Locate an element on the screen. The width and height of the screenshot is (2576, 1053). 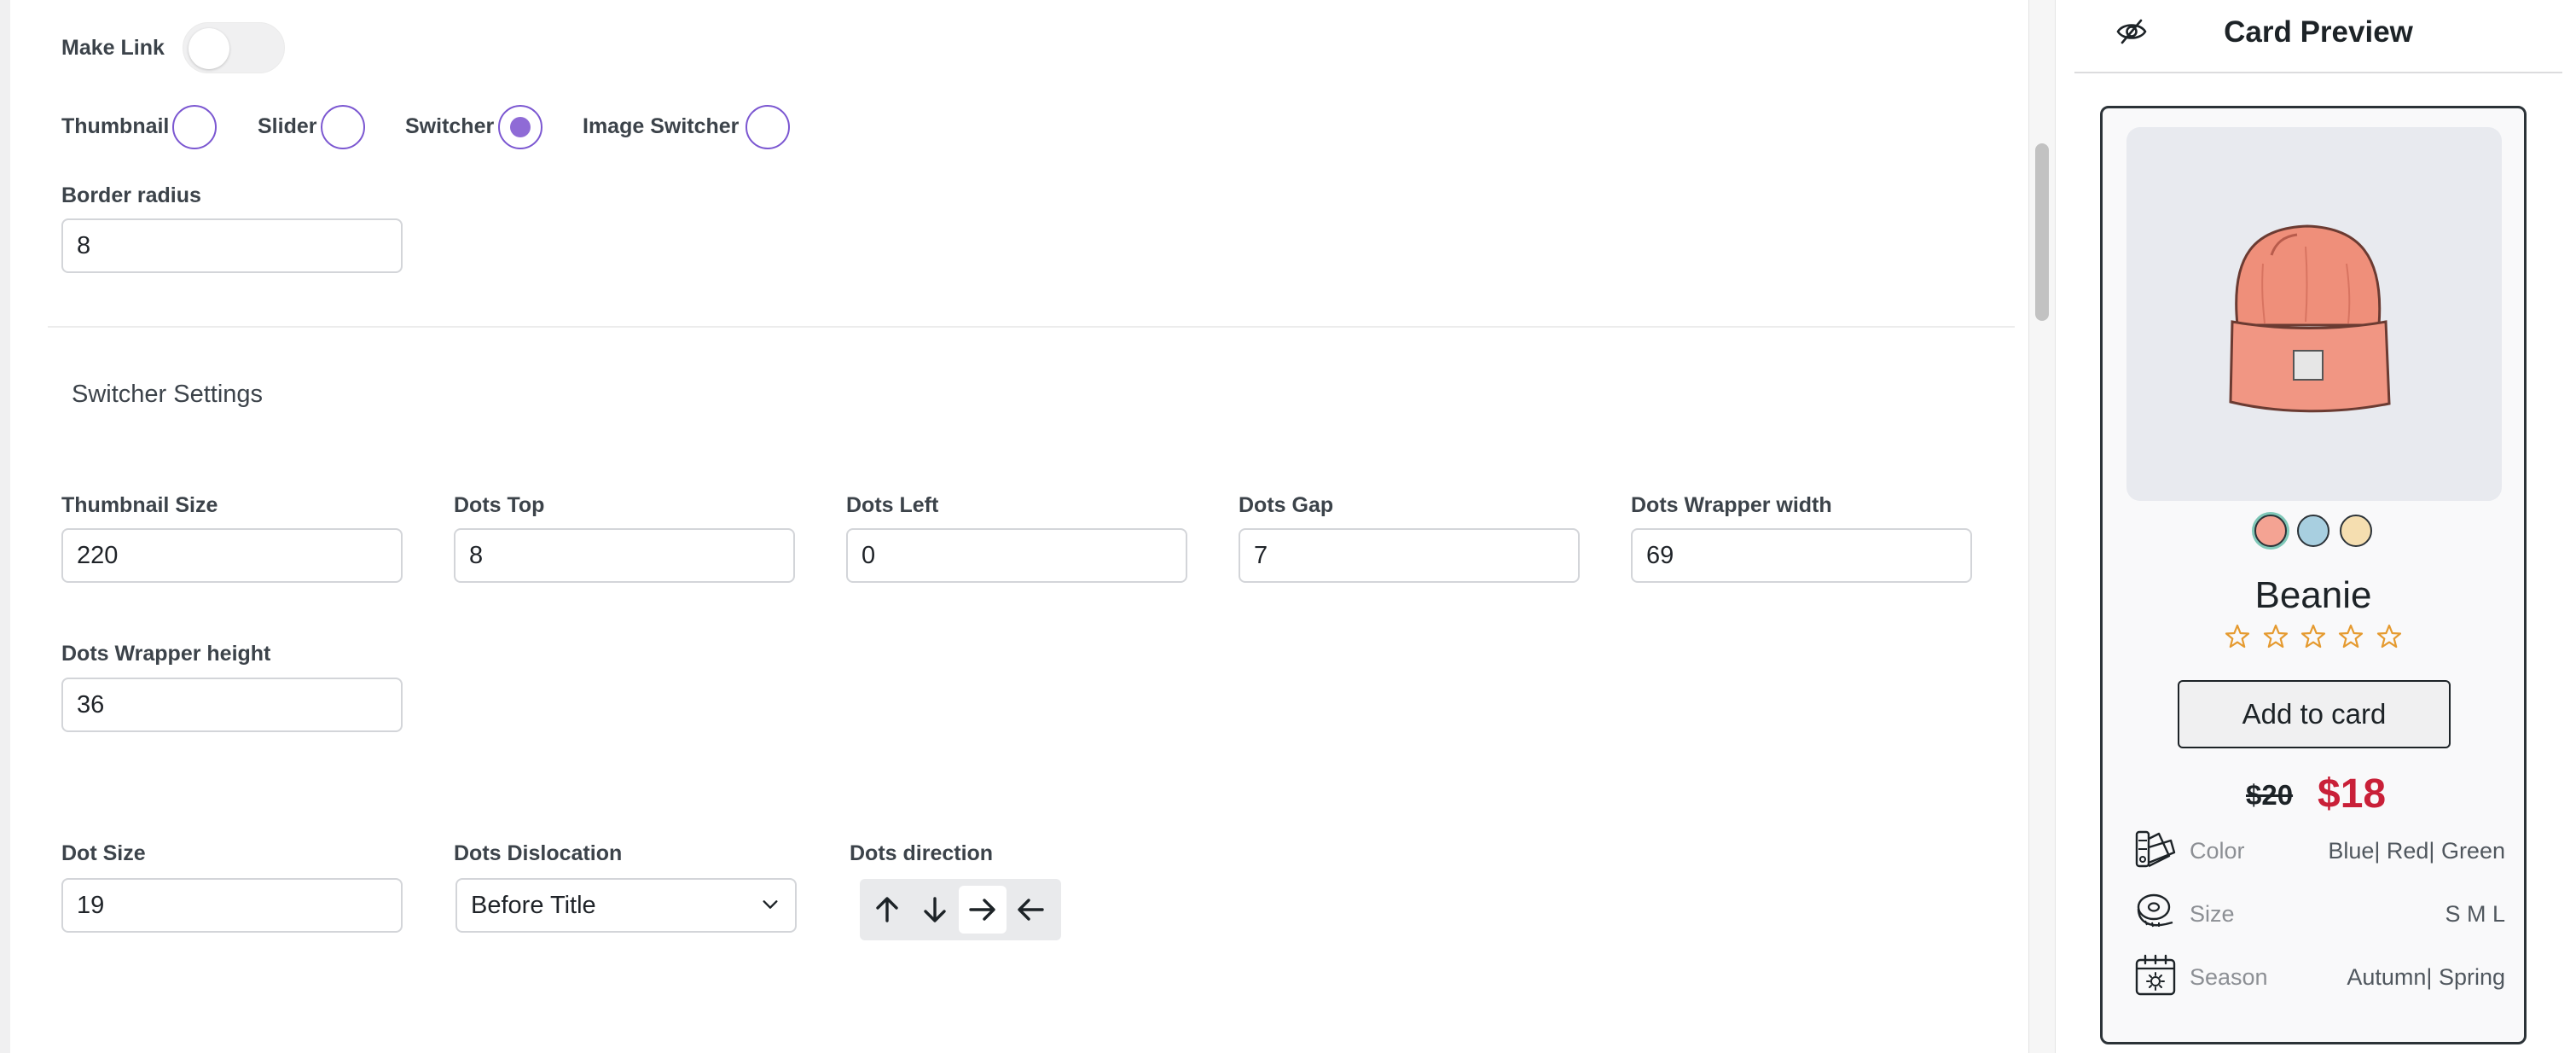
radio-label-thumbnail: Thumbnail is located at coordinates (115, 126).